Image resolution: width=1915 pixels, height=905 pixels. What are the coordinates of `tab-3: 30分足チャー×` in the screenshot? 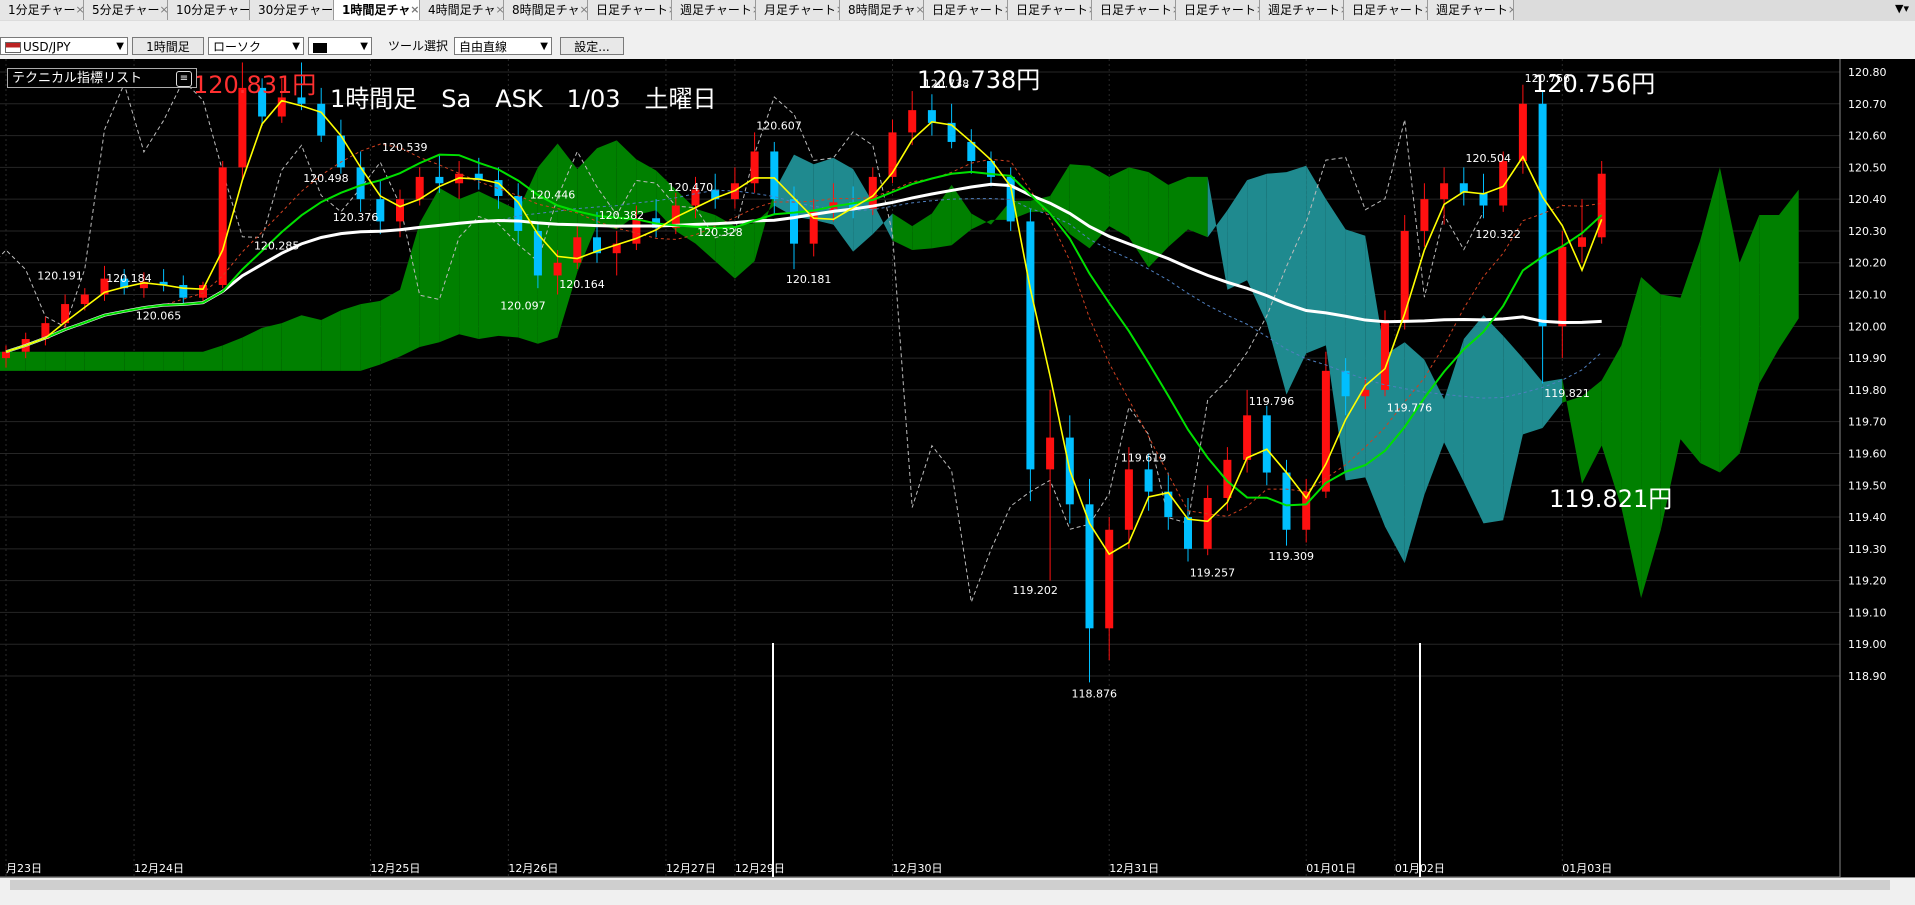 It's located at (292, 10).